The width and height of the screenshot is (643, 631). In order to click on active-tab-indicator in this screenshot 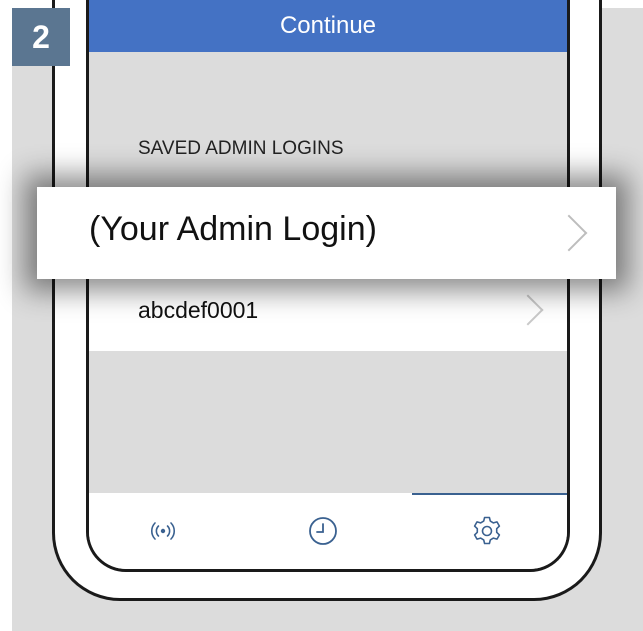, I will do `click(489, 494)`.